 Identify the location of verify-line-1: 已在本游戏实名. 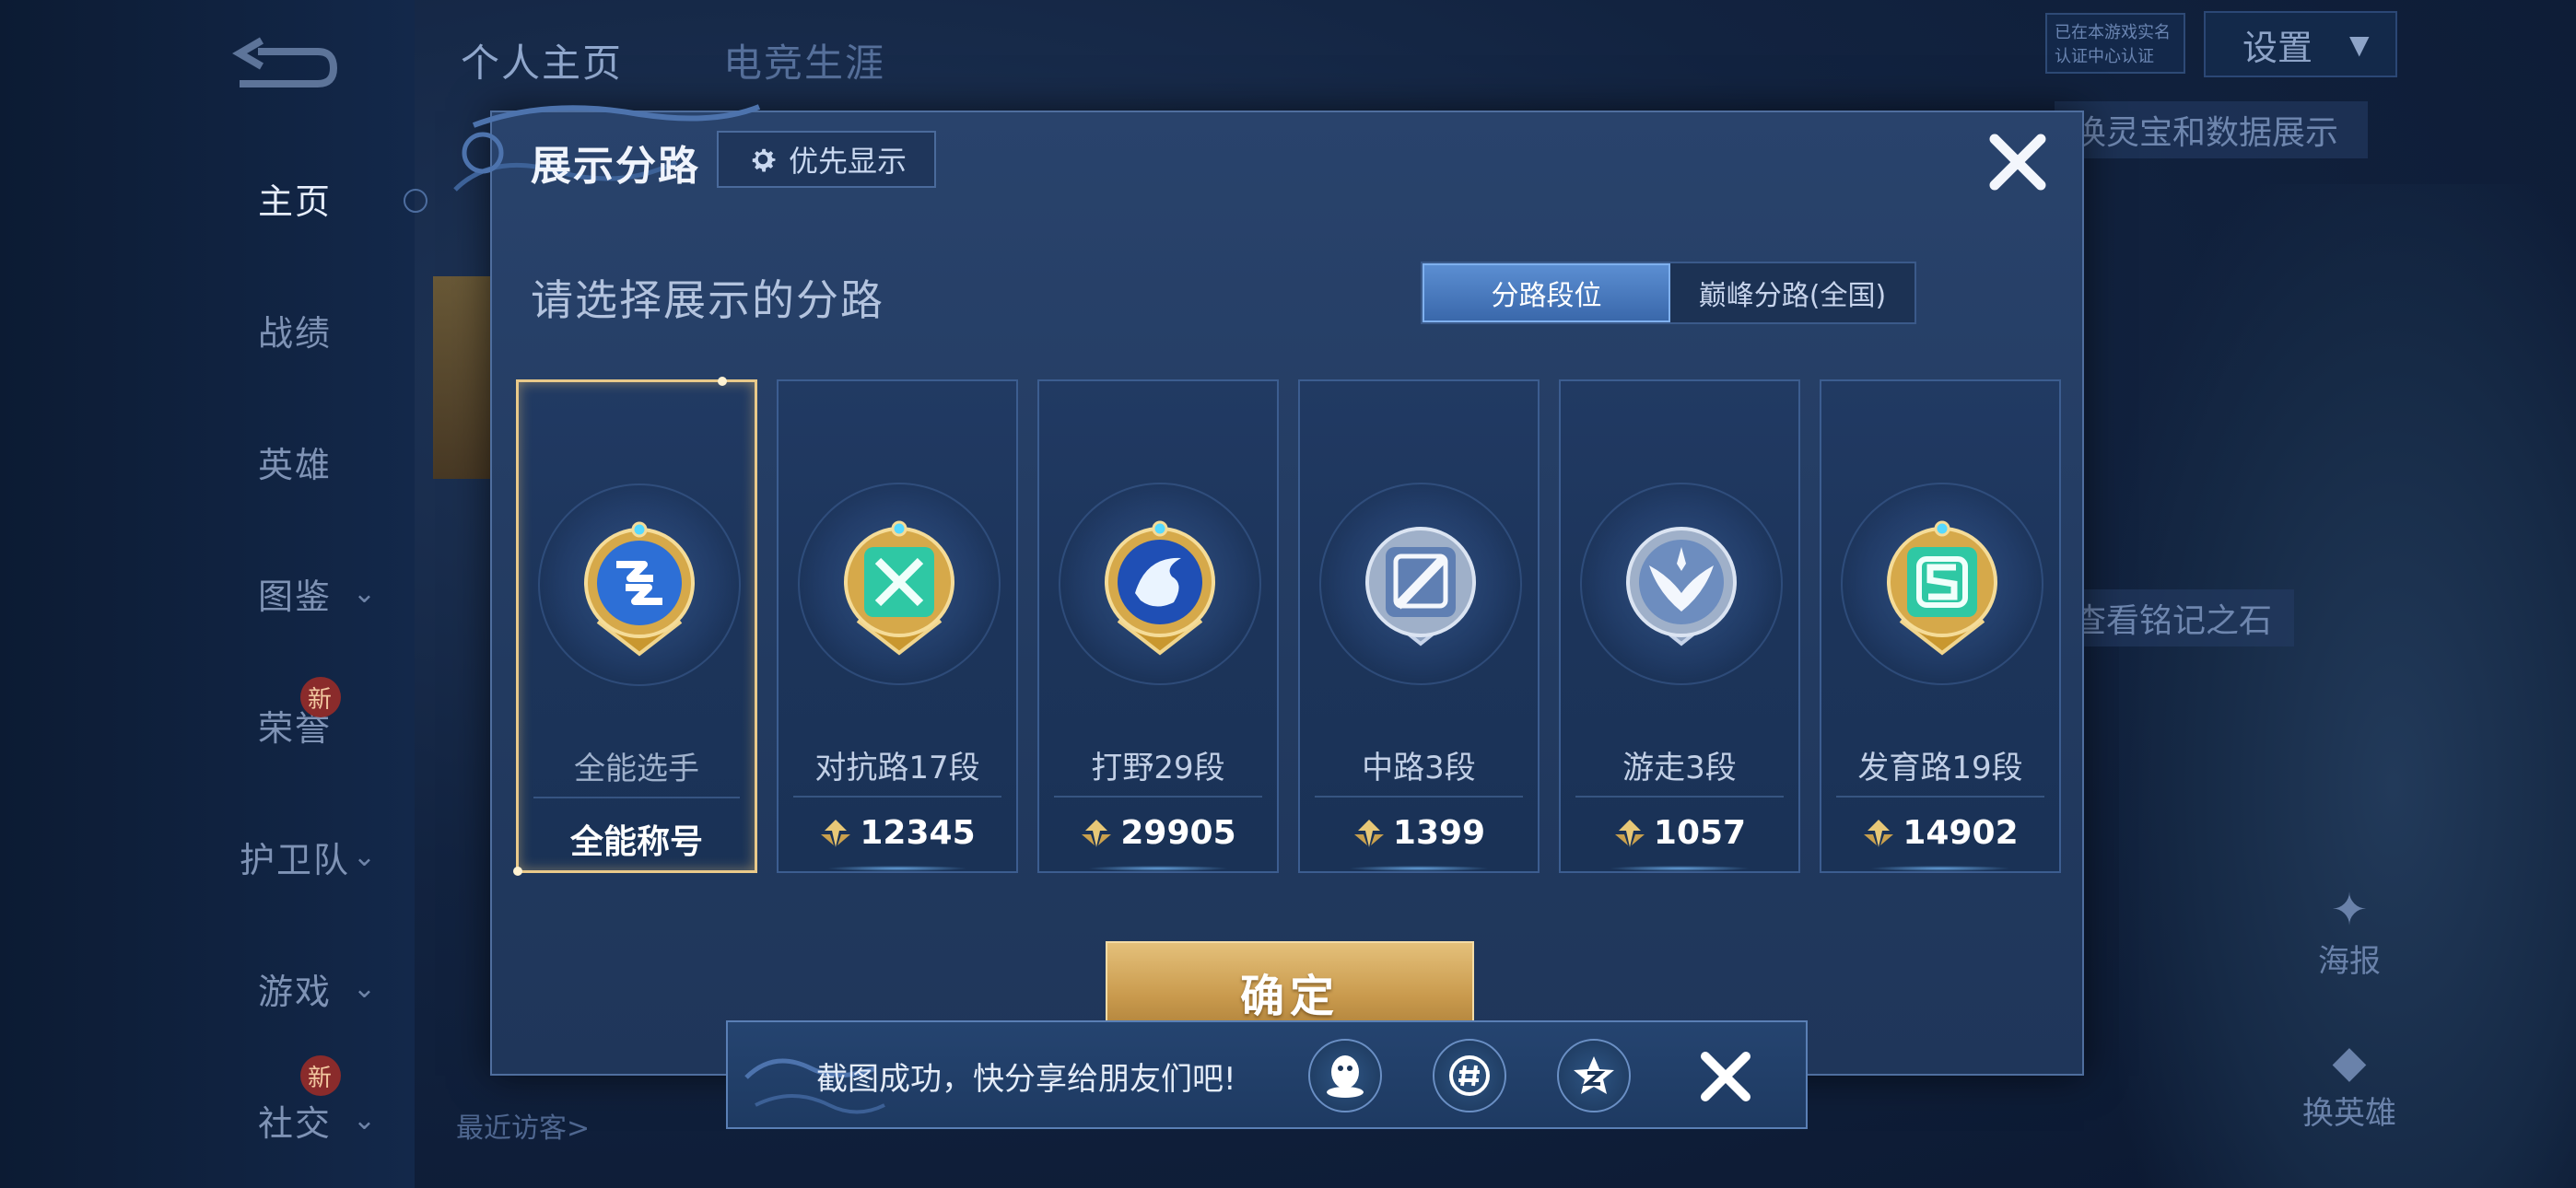
(2113, 32).